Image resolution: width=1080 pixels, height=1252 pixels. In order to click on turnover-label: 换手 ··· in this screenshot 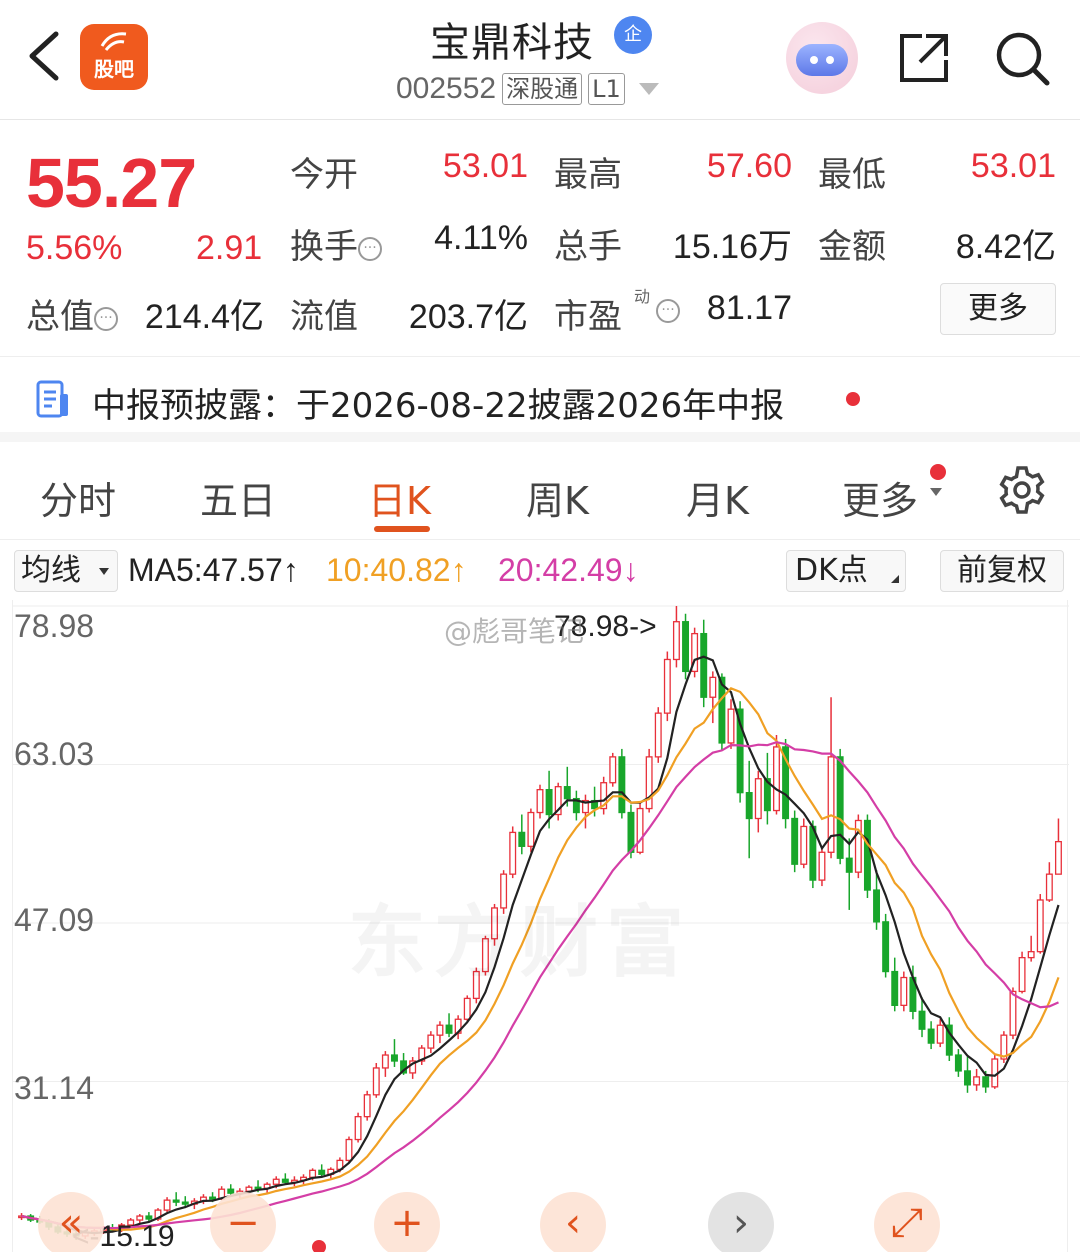, I will do `click(336, 243)`.